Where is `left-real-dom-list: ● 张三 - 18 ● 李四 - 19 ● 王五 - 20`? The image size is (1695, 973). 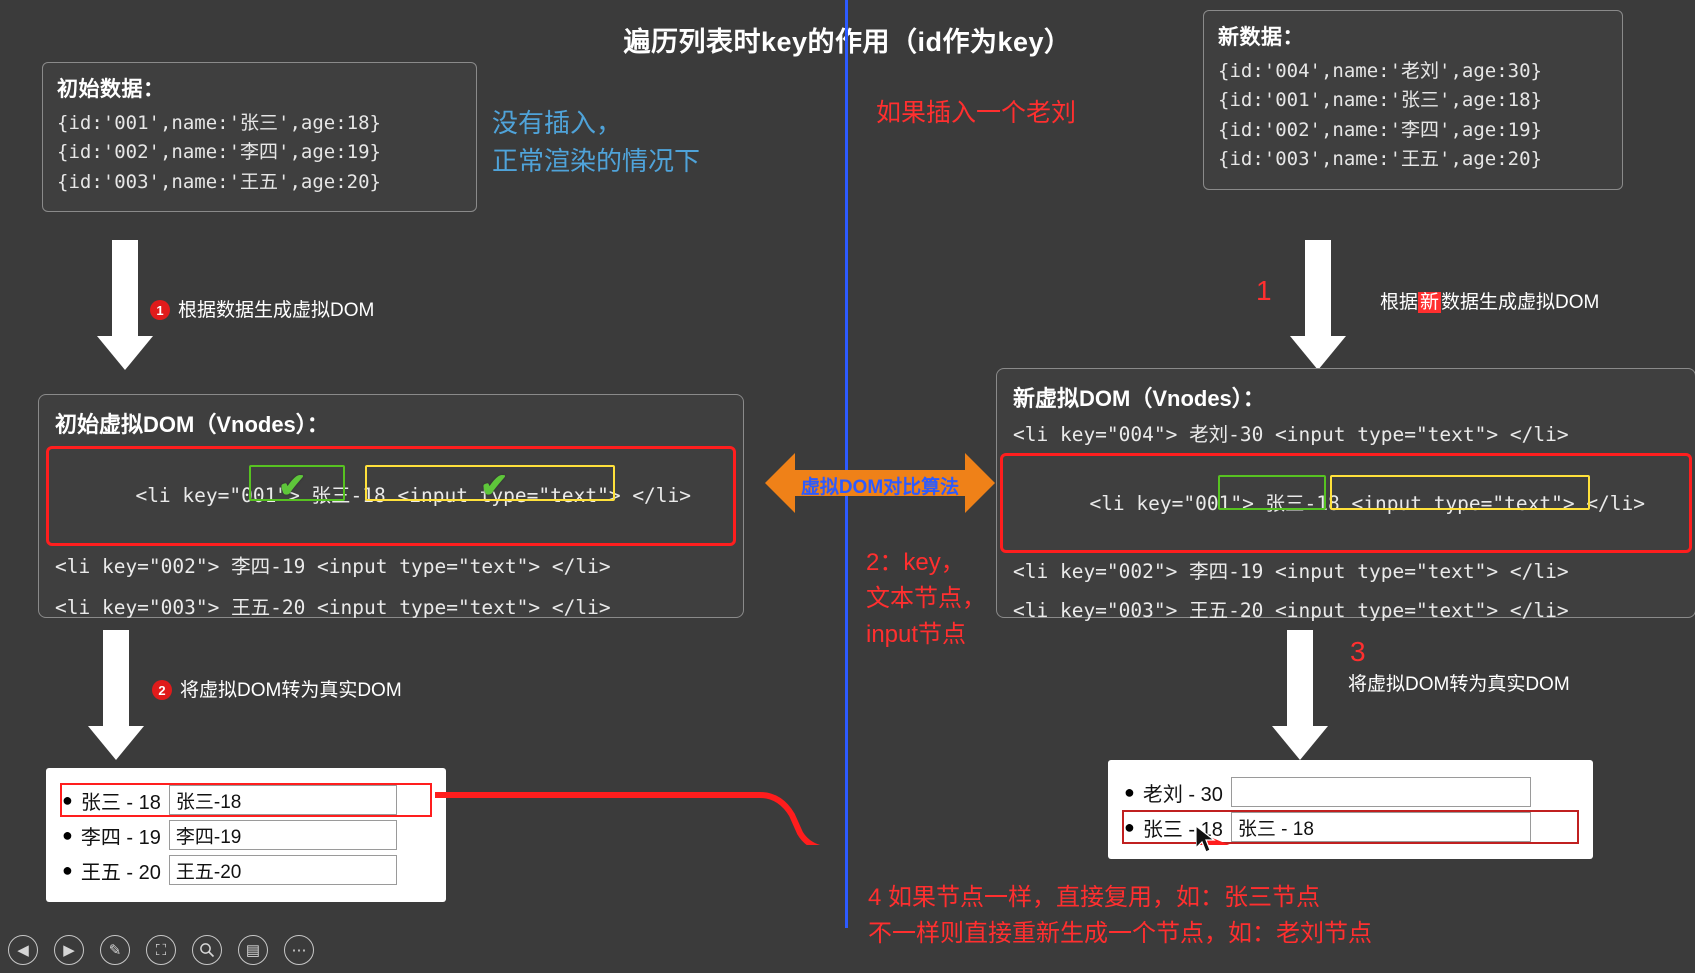 left-real-dom-list: ● 张三 - 18 ● 李四 - 19 ● 王五 - 20 is located at coordinates (246, 835).